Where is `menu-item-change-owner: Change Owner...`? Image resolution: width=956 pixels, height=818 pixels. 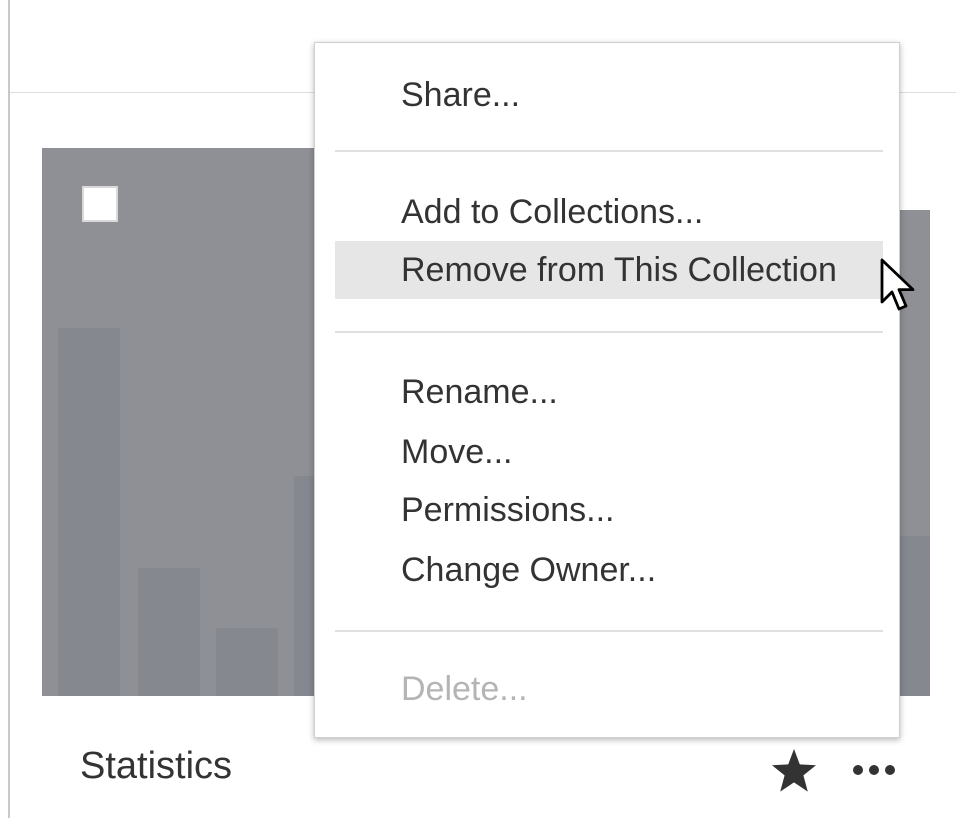 menu-item-change-owner: Change Owner... is located at coordinates (609, 570).